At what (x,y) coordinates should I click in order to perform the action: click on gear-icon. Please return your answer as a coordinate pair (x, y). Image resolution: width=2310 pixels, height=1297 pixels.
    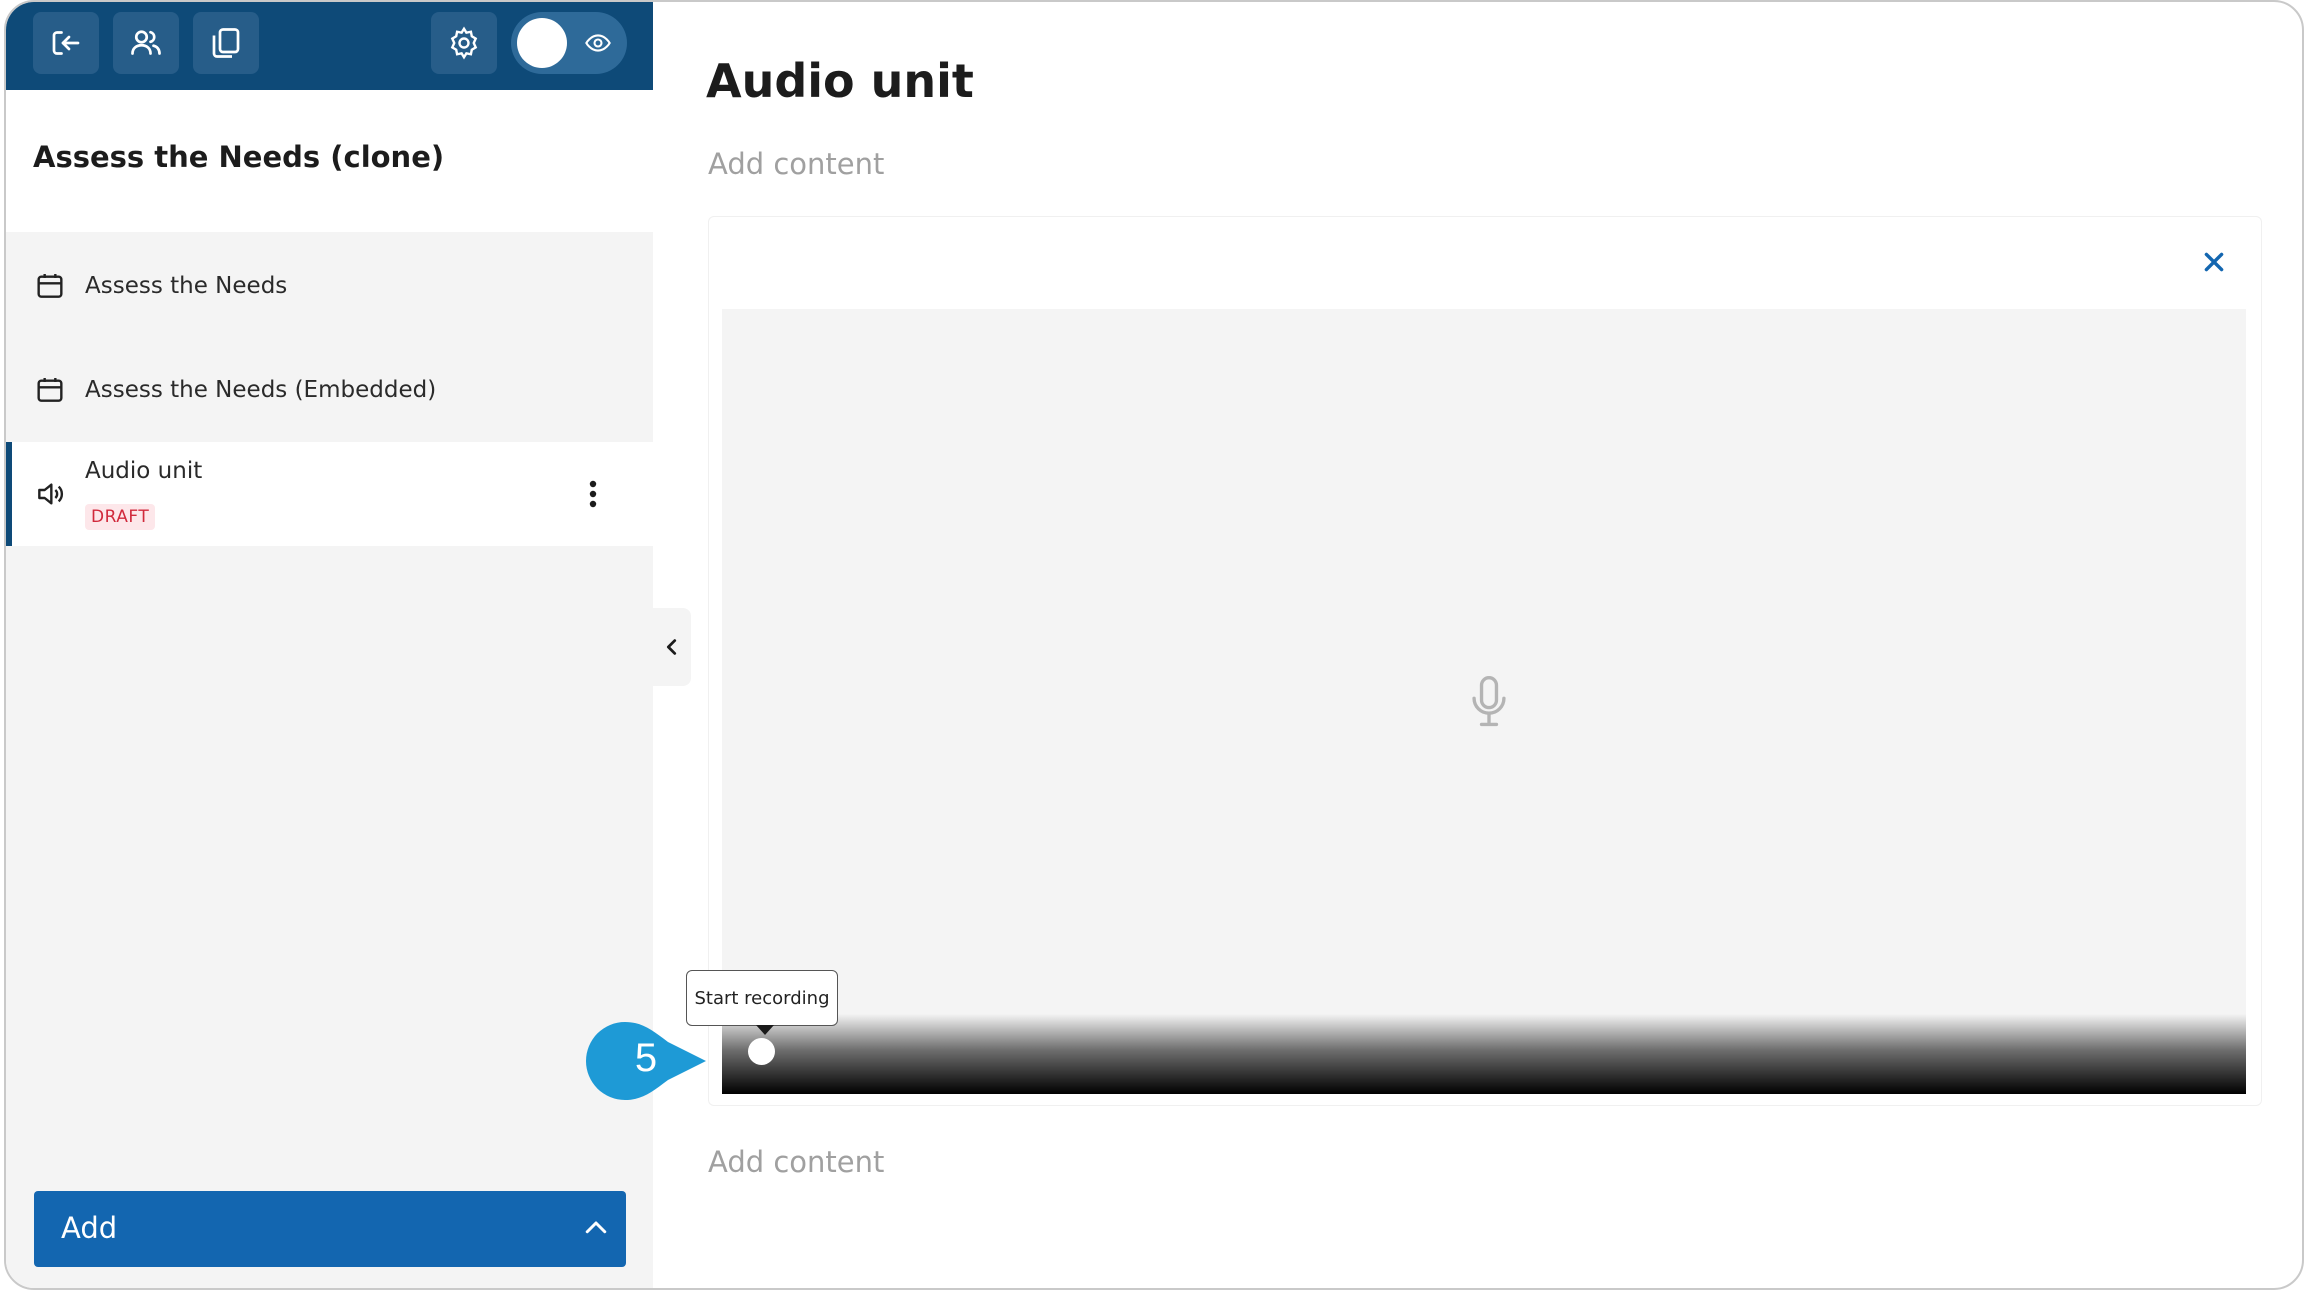
    Looking at the image, I should click on (464, 43).